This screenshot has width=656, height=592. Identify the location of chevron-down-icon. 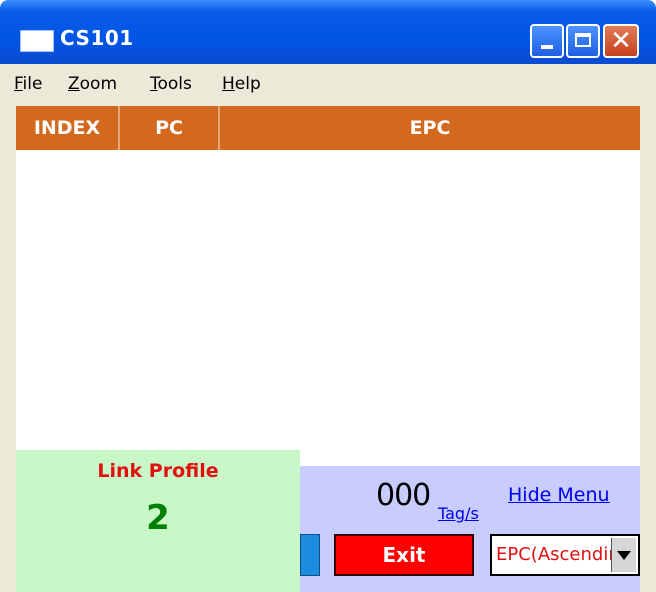
(623, 555).